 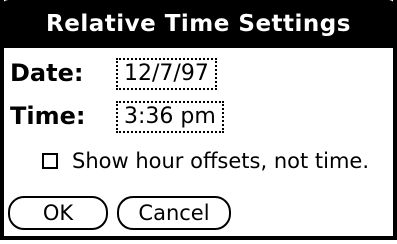 I want to click on show-hour-offsets-checkbox, so click(x=50, y=161).